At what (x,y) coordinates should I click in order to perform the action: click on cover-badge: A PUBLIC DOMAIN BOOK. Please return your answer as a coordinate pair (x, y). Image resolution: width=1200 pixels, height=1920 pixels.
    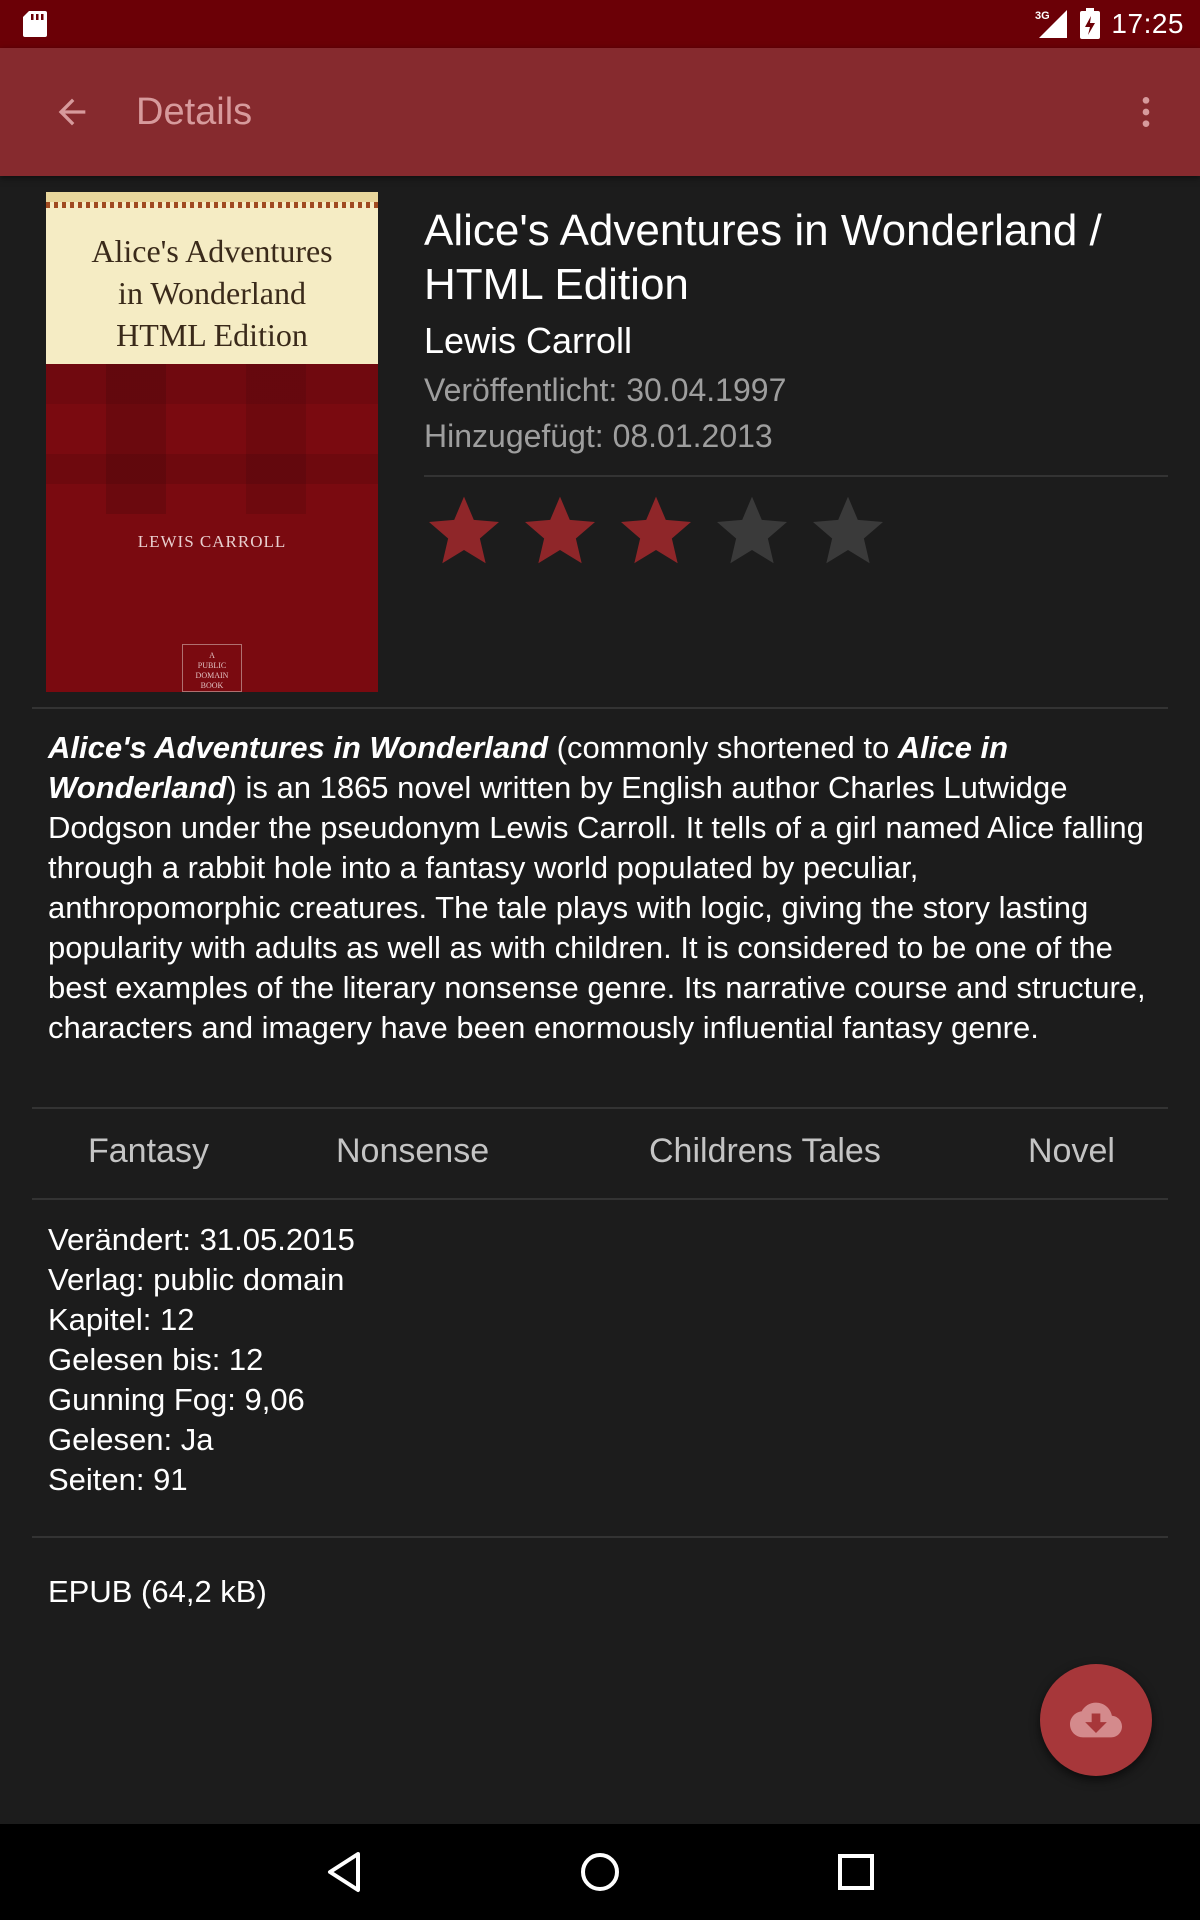
    Looking at the image, I should click on (212, 668).